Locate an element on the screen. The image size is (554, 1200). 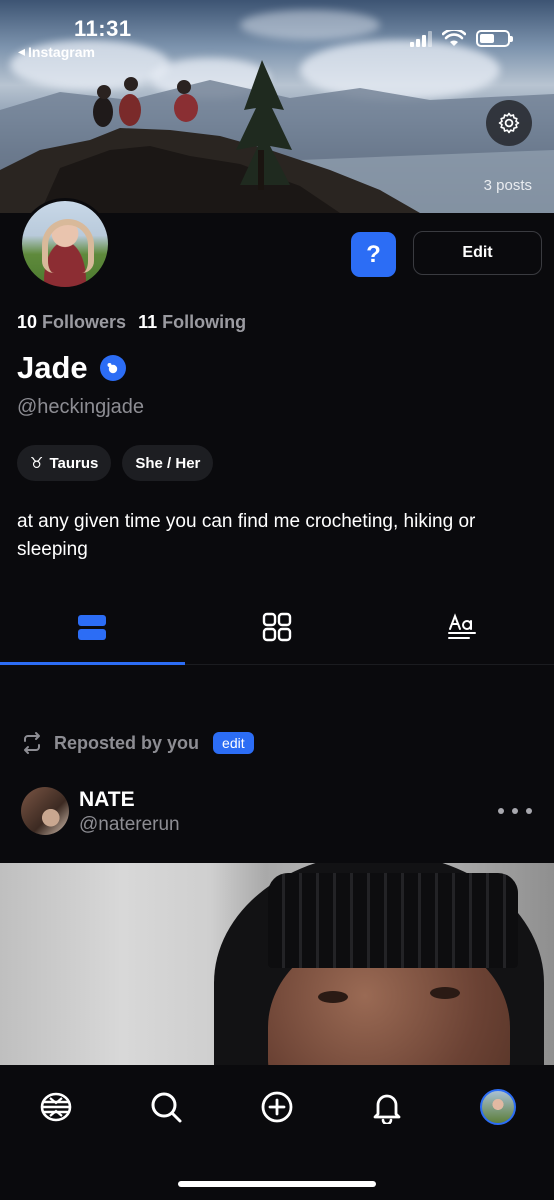
profile-avatar-icon is located at coordinates (498, 1107).